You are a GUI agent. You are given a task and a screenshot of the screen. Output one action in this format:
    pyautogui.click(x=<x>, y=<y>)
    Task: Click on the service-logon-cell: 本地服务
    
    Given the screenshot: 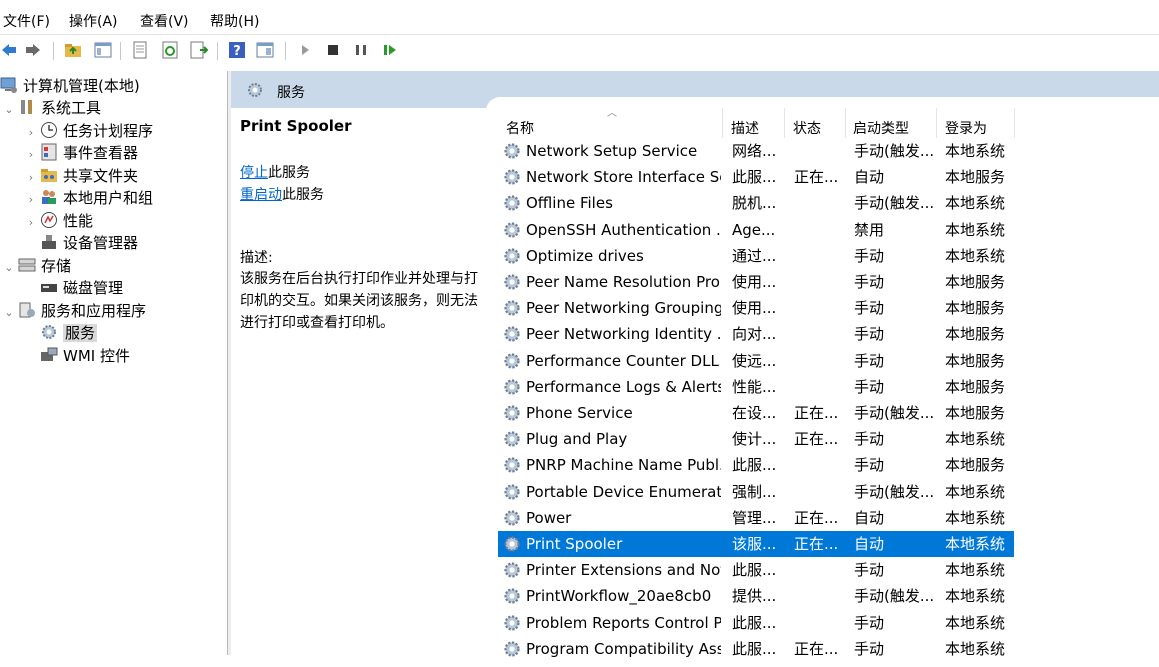 What is the action you would take?
    pyautogui.click(x=975, y=177)
    